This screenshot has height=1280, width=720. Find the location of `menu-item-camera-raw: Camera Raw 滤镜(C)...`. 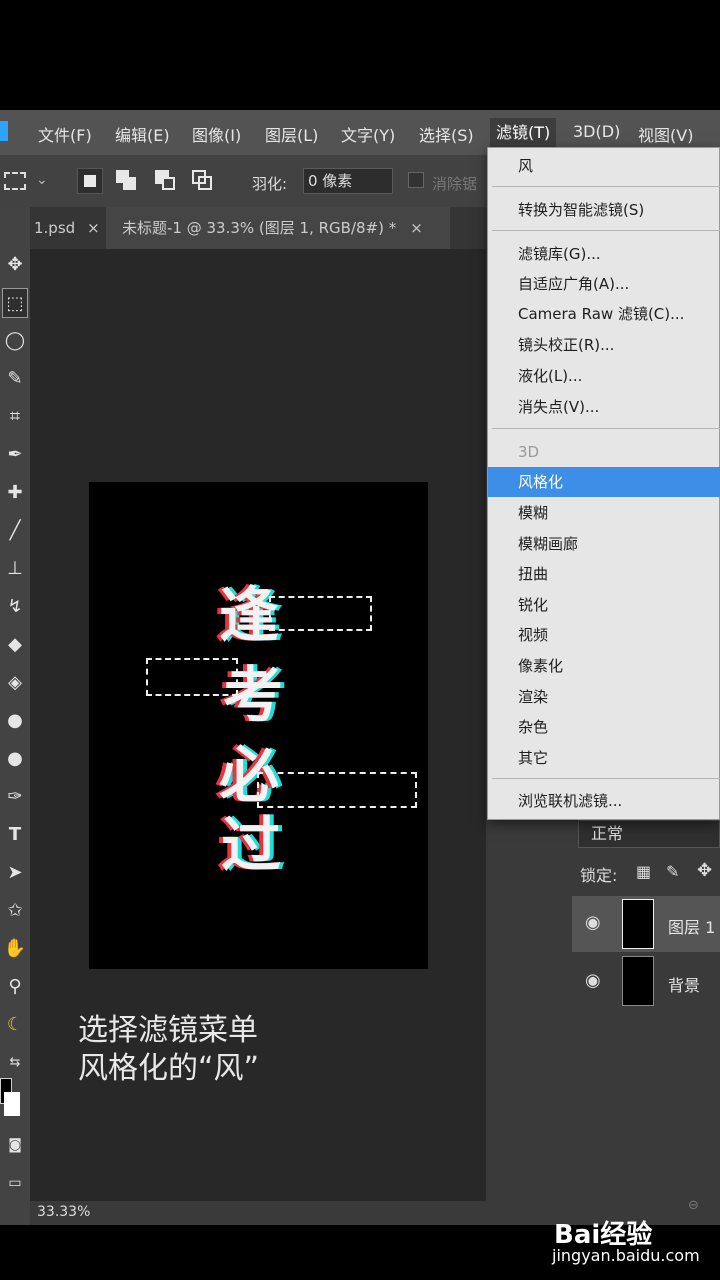

menu-item-camera-raw: Camera Raw 滤镜(C)... is located at coordinates (604, 314).